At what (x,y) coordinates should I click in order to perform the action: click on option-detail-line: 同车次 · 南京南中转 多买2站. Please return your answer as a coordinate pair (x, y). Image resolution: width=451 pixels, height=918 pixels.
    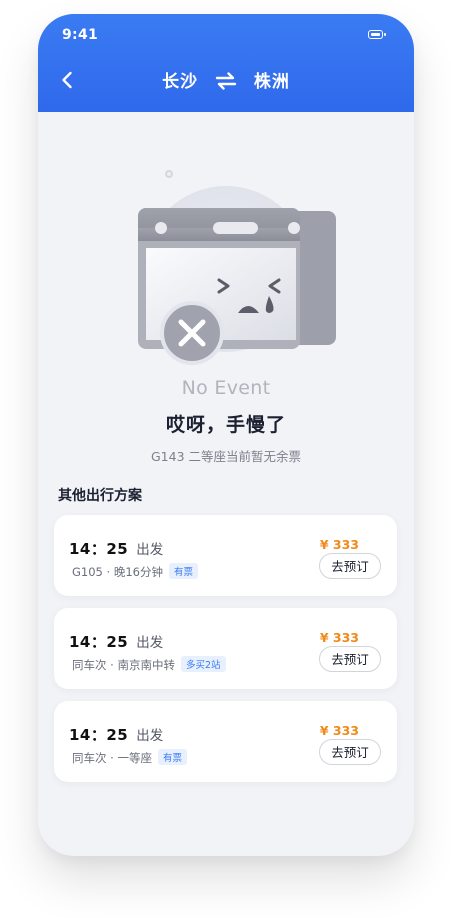
    Looking at the image, I should click on (149, 664).